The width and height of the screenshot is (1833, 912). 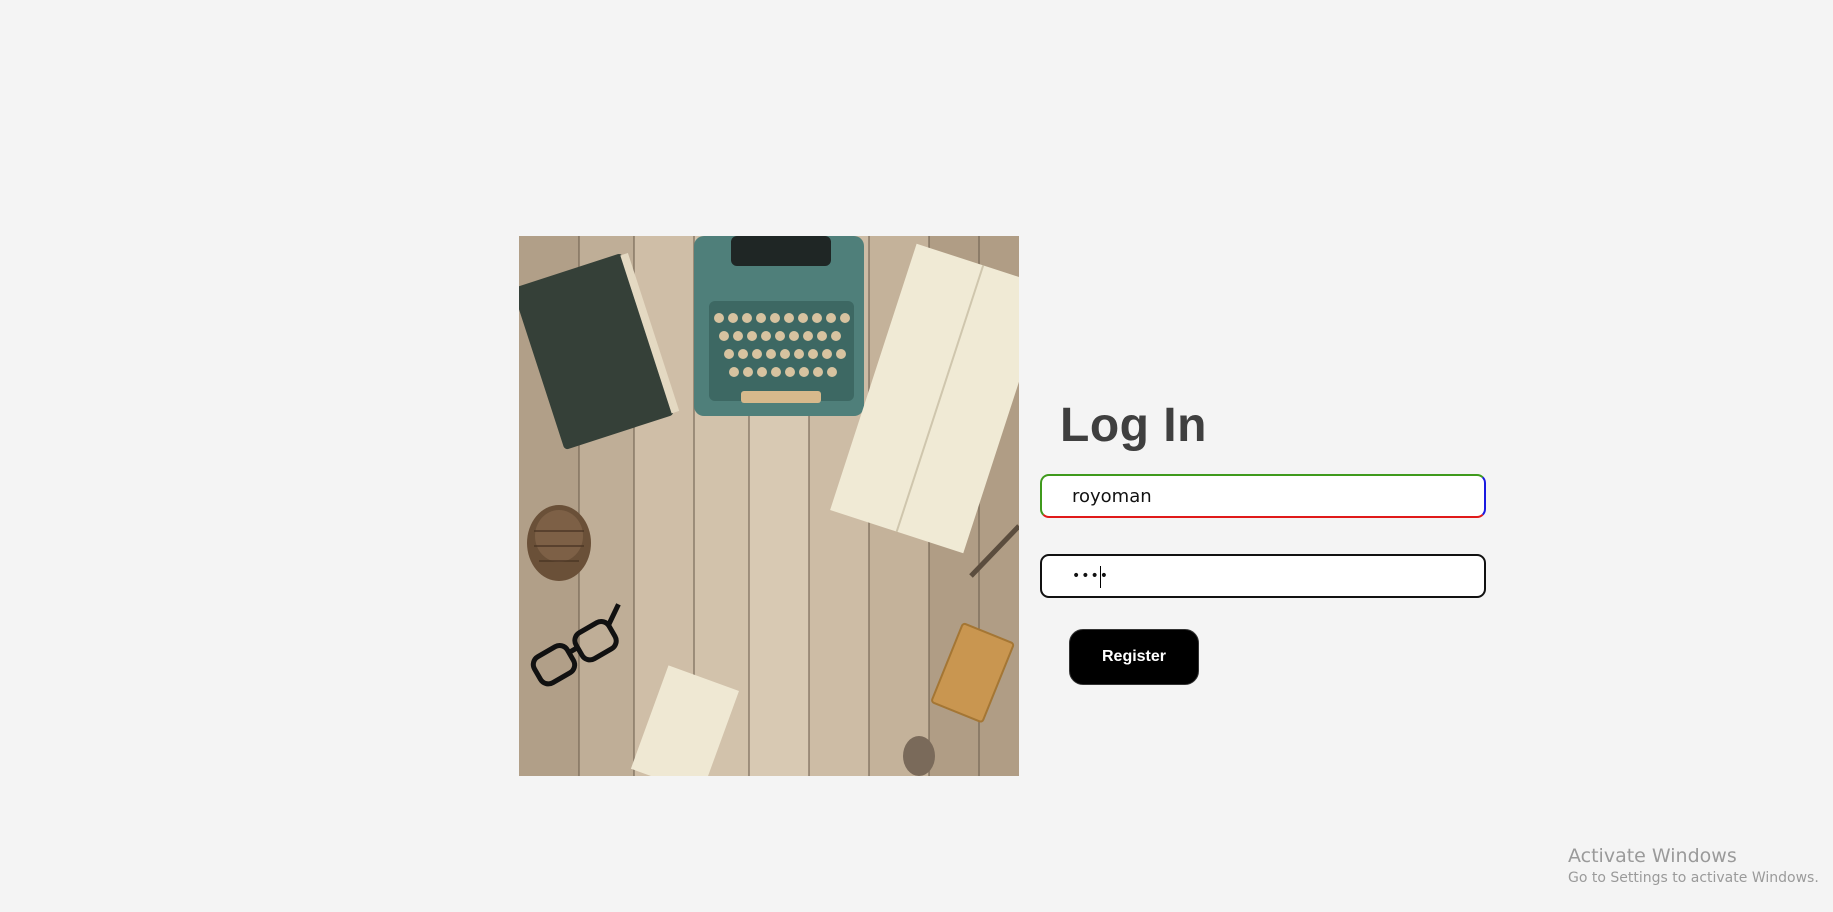 I want to click on password-field-wrapper, so click(x=1263, y=576).